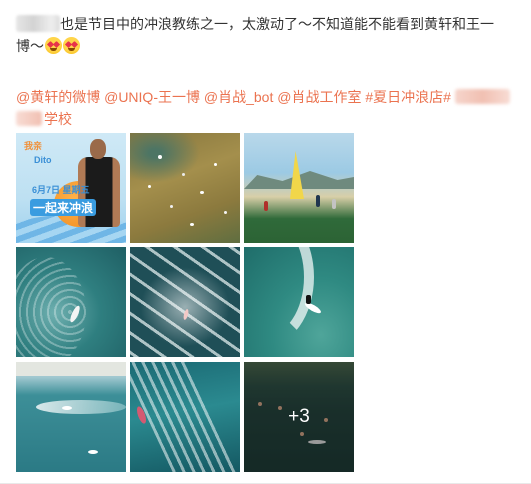  What do you see at coordinates (238, 97) in the screenshot?
I see `mention-link: @肖战_bot` at bounding box center [238, 97].